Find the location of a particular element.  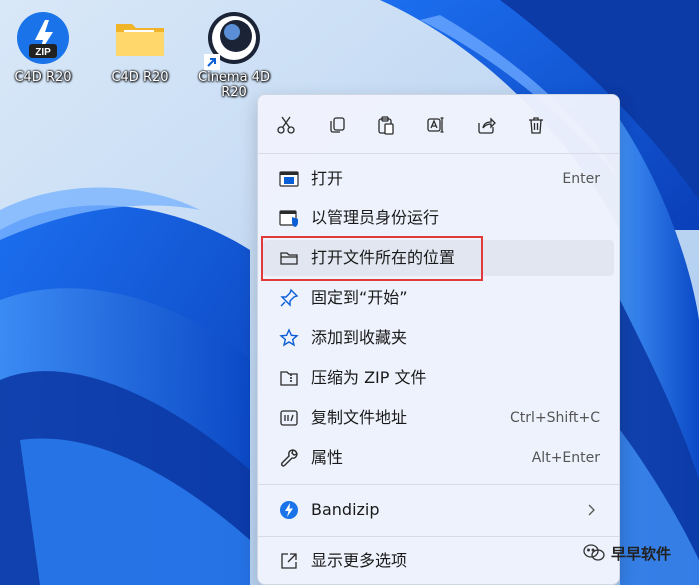

open-app-icon is located at coordinates (289, 179).